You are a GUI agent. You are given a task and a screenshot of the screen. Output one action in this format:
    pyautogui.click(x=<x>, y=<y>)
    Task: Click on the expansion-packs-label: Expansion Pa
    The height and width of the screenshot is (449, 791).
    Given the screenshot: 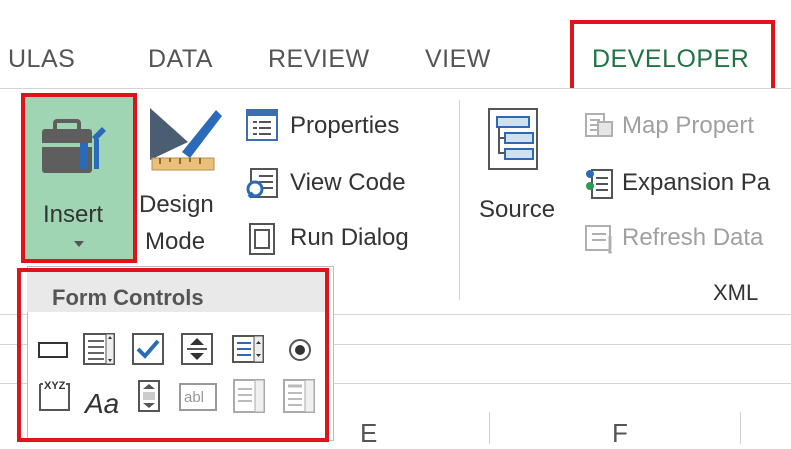 What is the action you would take?
    pyautogui.click(x=696, y=183)
    